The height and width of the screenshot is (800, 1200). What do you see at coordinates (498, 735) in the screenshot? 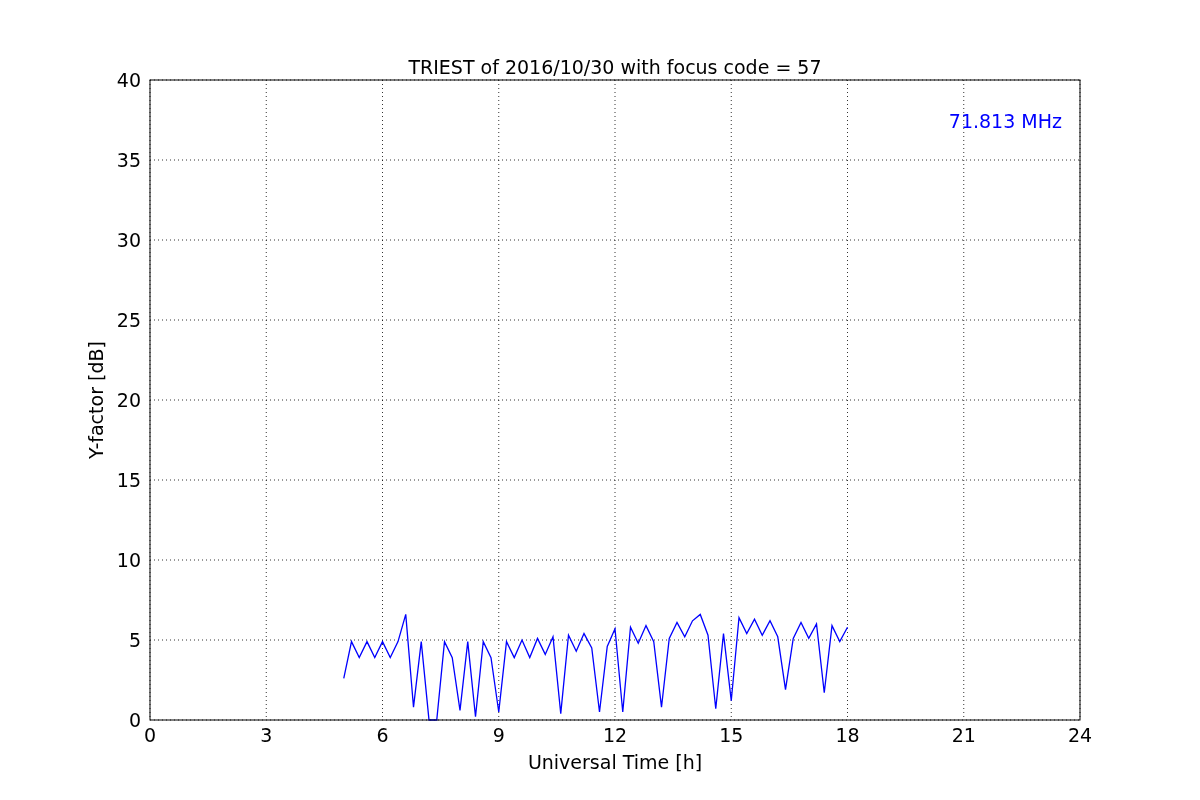
I see `x-tick-label: 9` at bounding box center [498, 735].